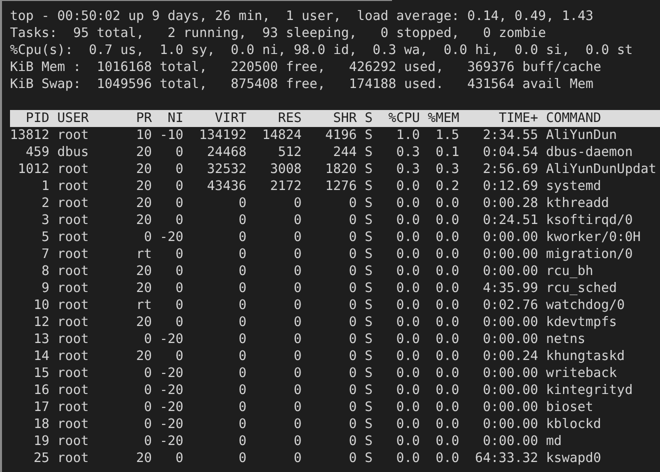 This screenshot has height=472, width=660. Describe the element at coordinates (46, 271) in the screenshot. I see `table-cell: 8` at that location.